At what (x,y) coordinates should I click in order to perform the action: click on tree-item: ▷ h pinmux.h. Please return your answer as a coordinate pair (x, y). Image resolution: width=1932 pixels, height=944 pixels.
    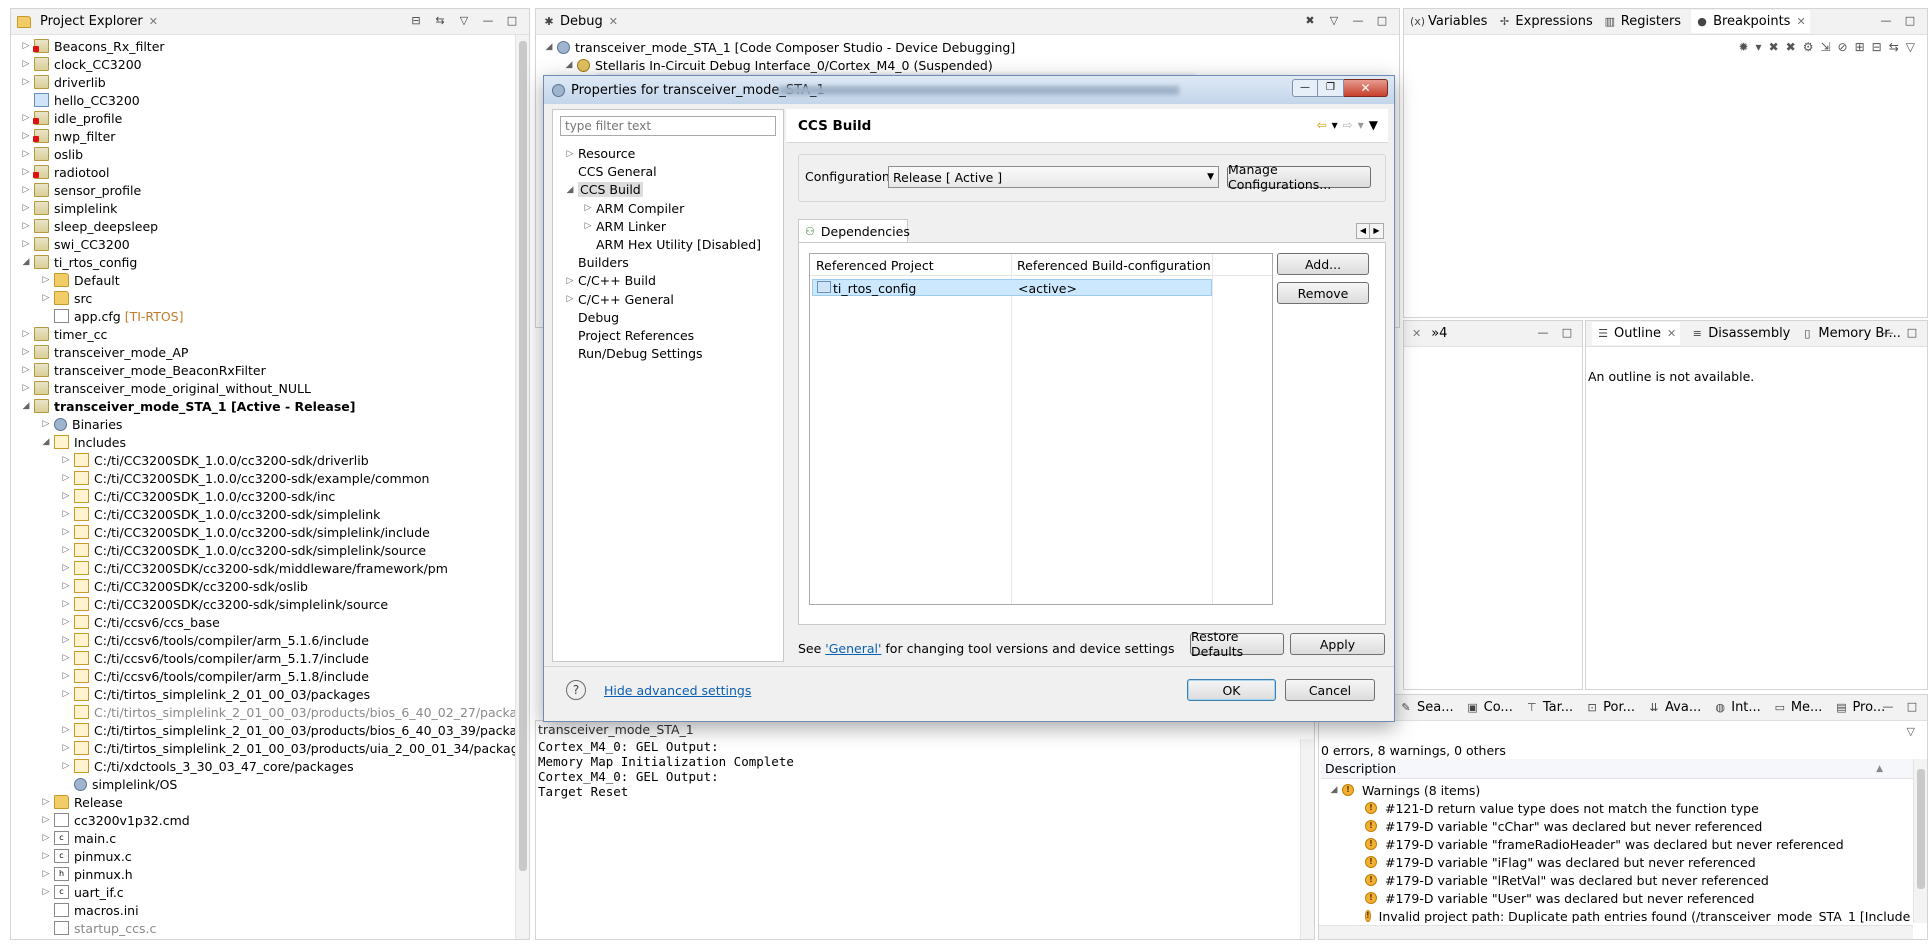
    Looking at the image, I should click on (87, 874).